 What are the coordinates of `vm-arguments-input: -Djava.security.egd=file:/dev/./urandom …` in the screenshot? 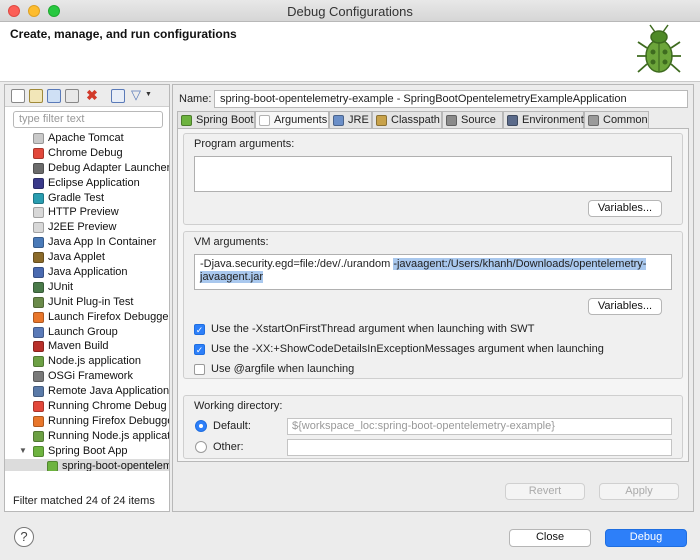 It's located at (433, 272).